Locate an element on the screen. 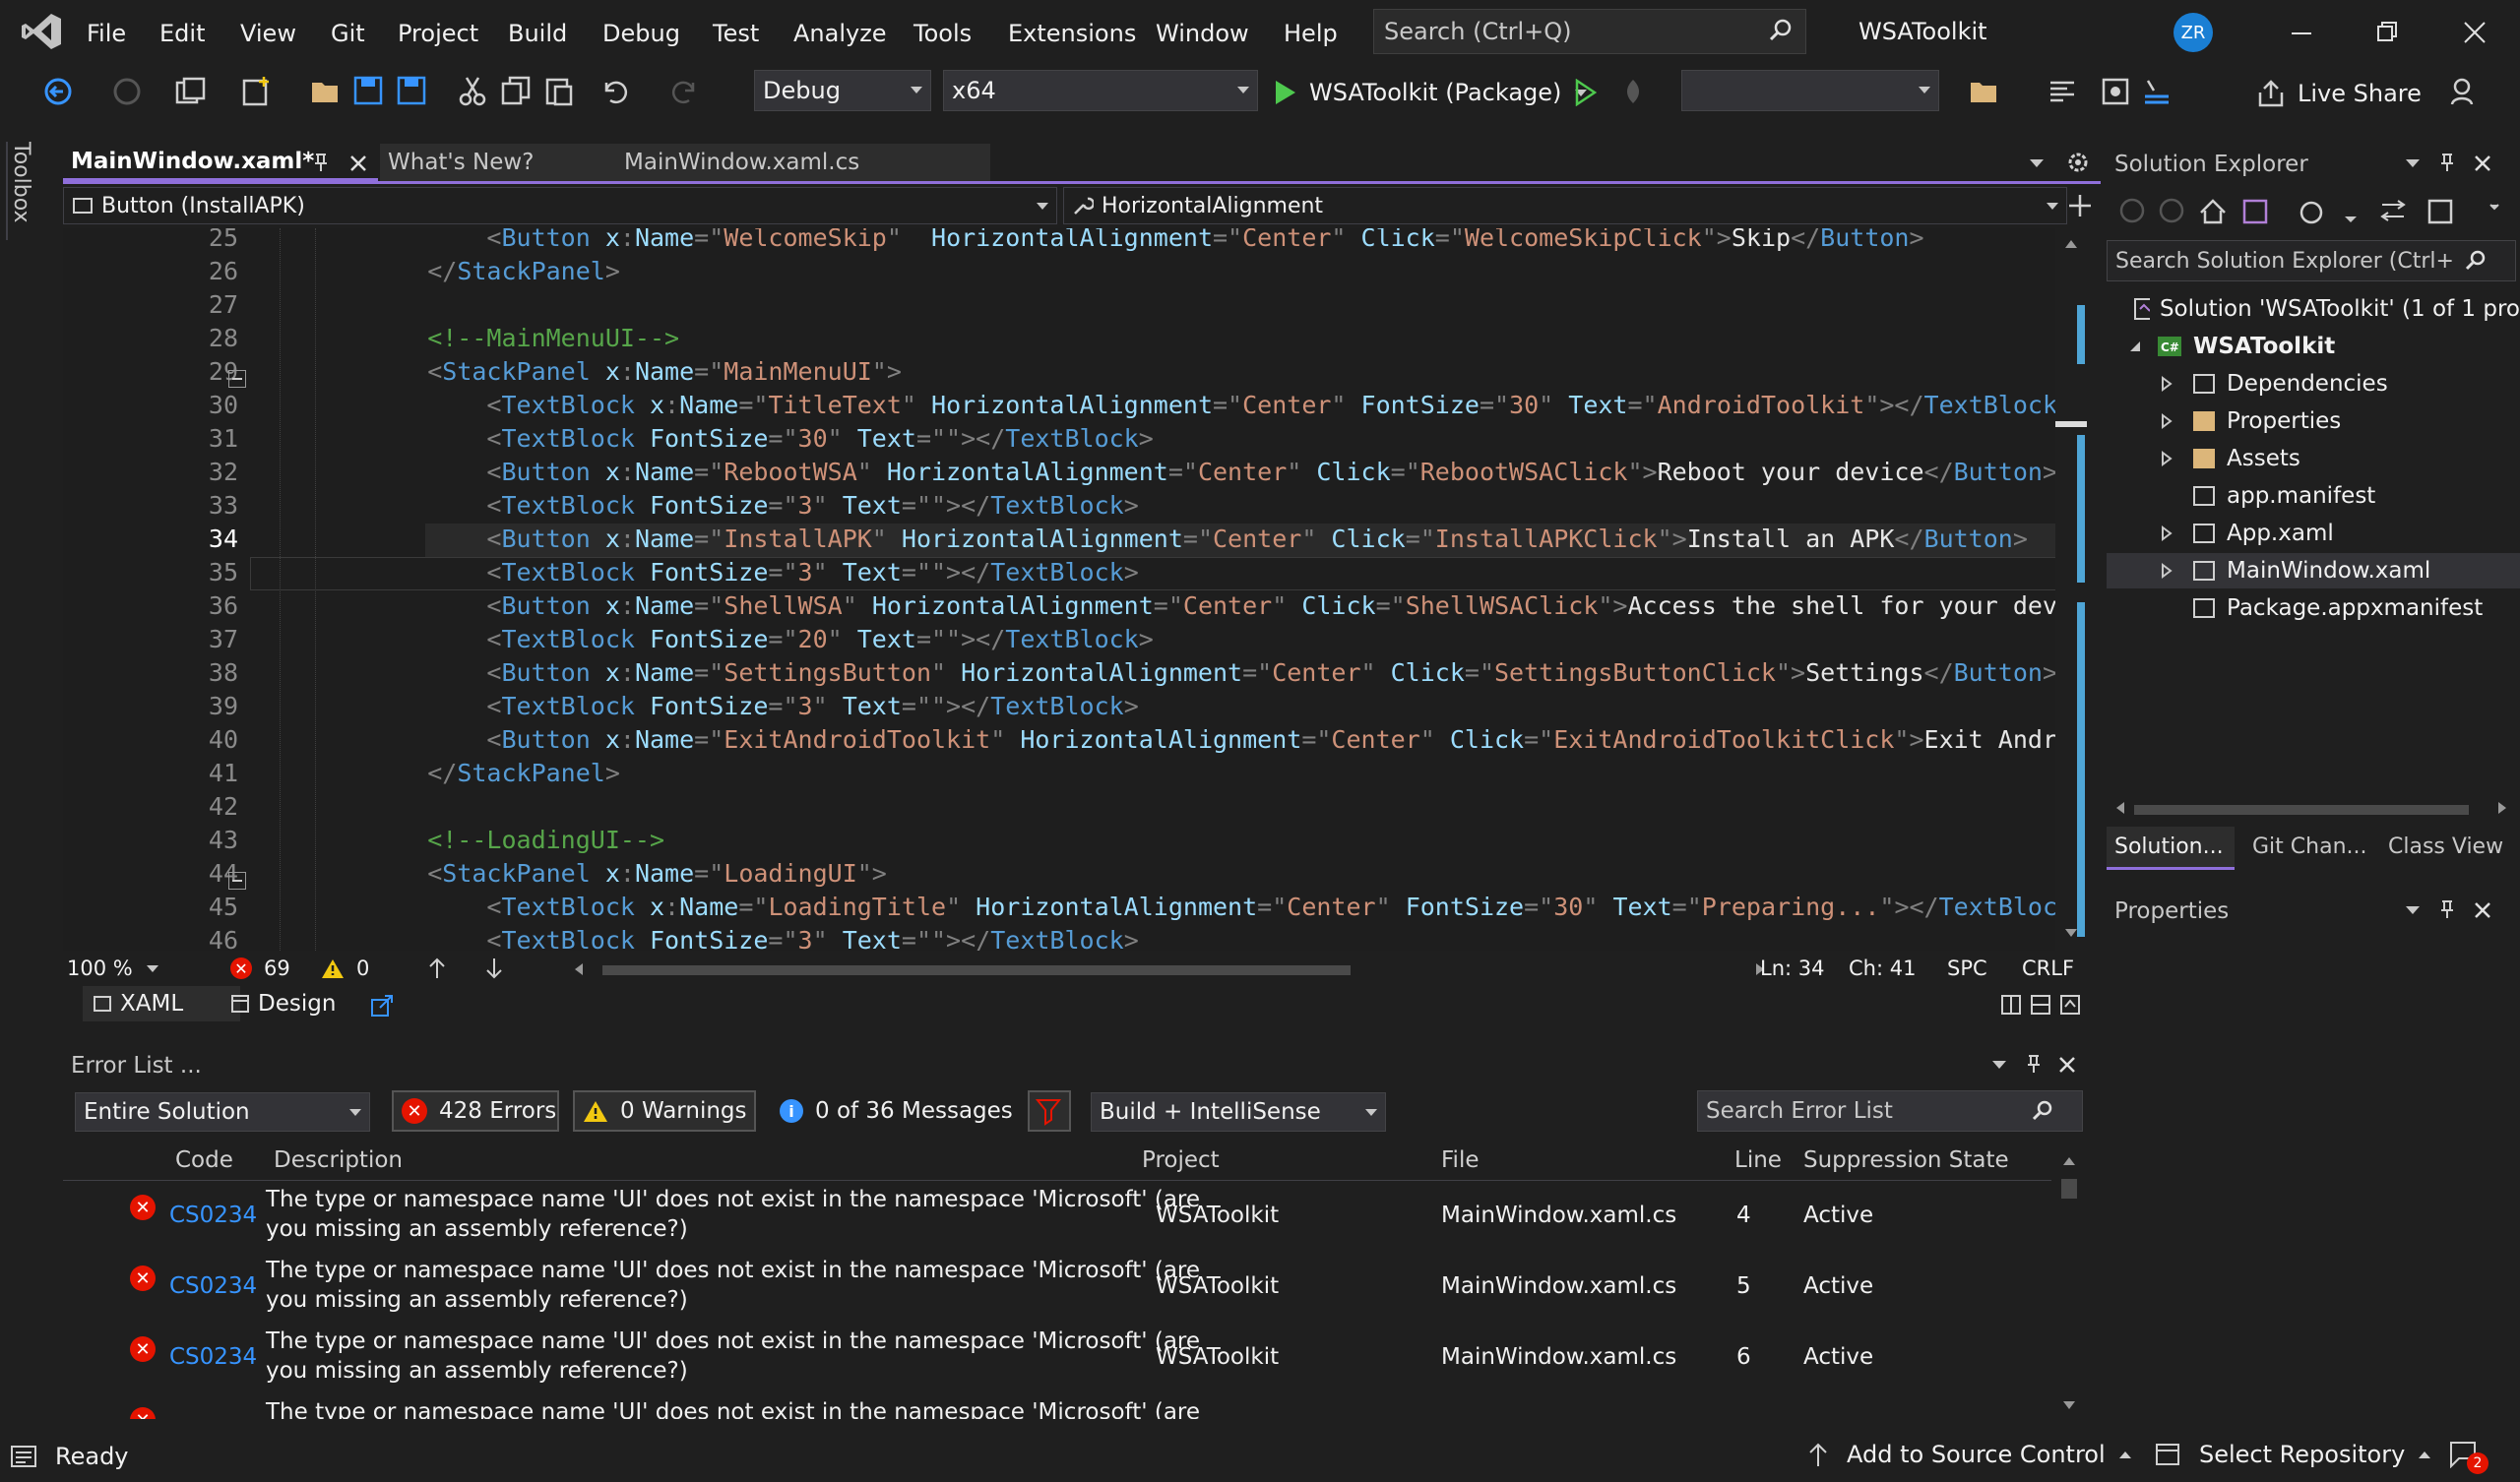 Image resolution: width=2520 pixels, height=1482 pixels. props-close-icon is located at coordinates (2482, 910).